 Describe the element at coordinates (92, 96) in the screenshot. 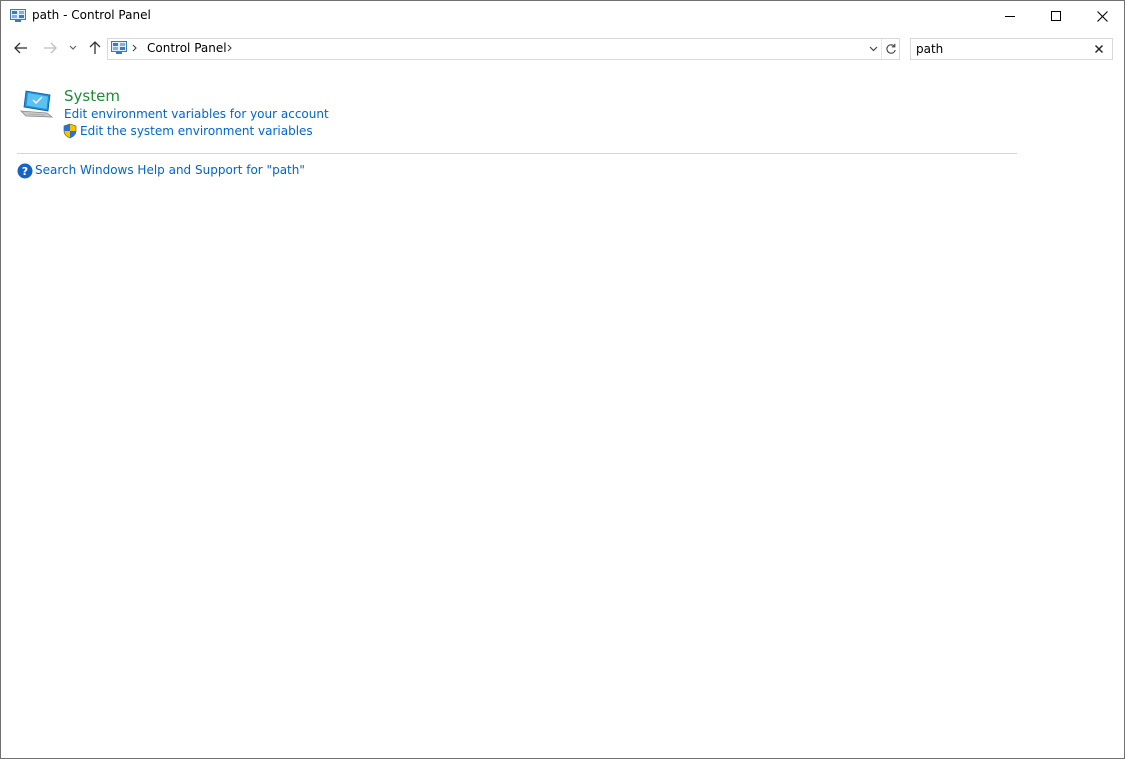

I see `category-title-system: System` at that location.